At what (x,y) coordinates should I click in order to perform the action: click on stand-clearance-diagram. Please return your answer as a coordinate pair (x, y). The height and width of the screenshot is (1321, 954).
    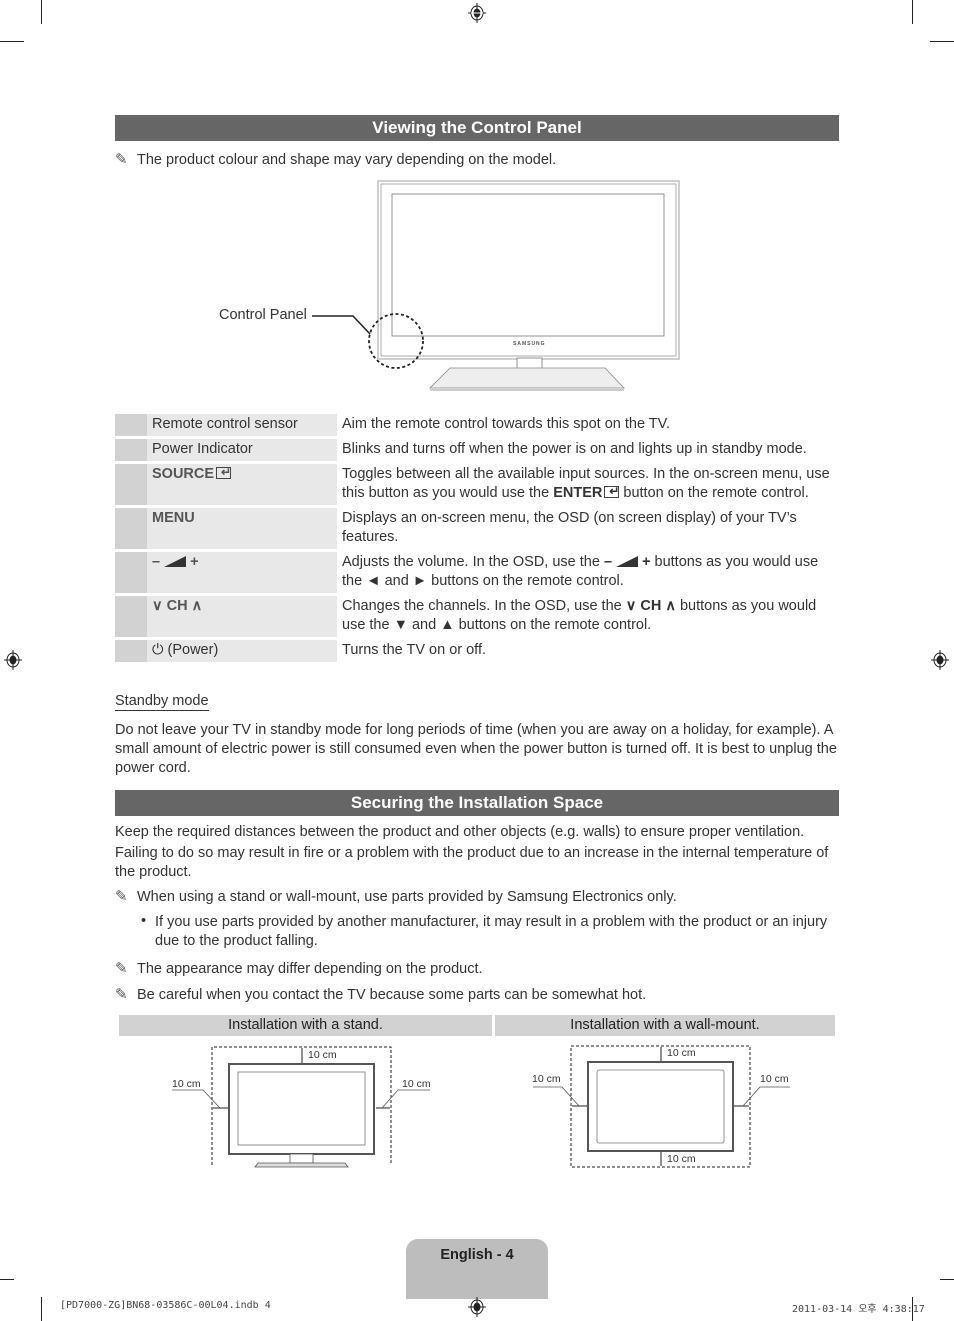
    Looking at the image, I should click on (301, 1107).